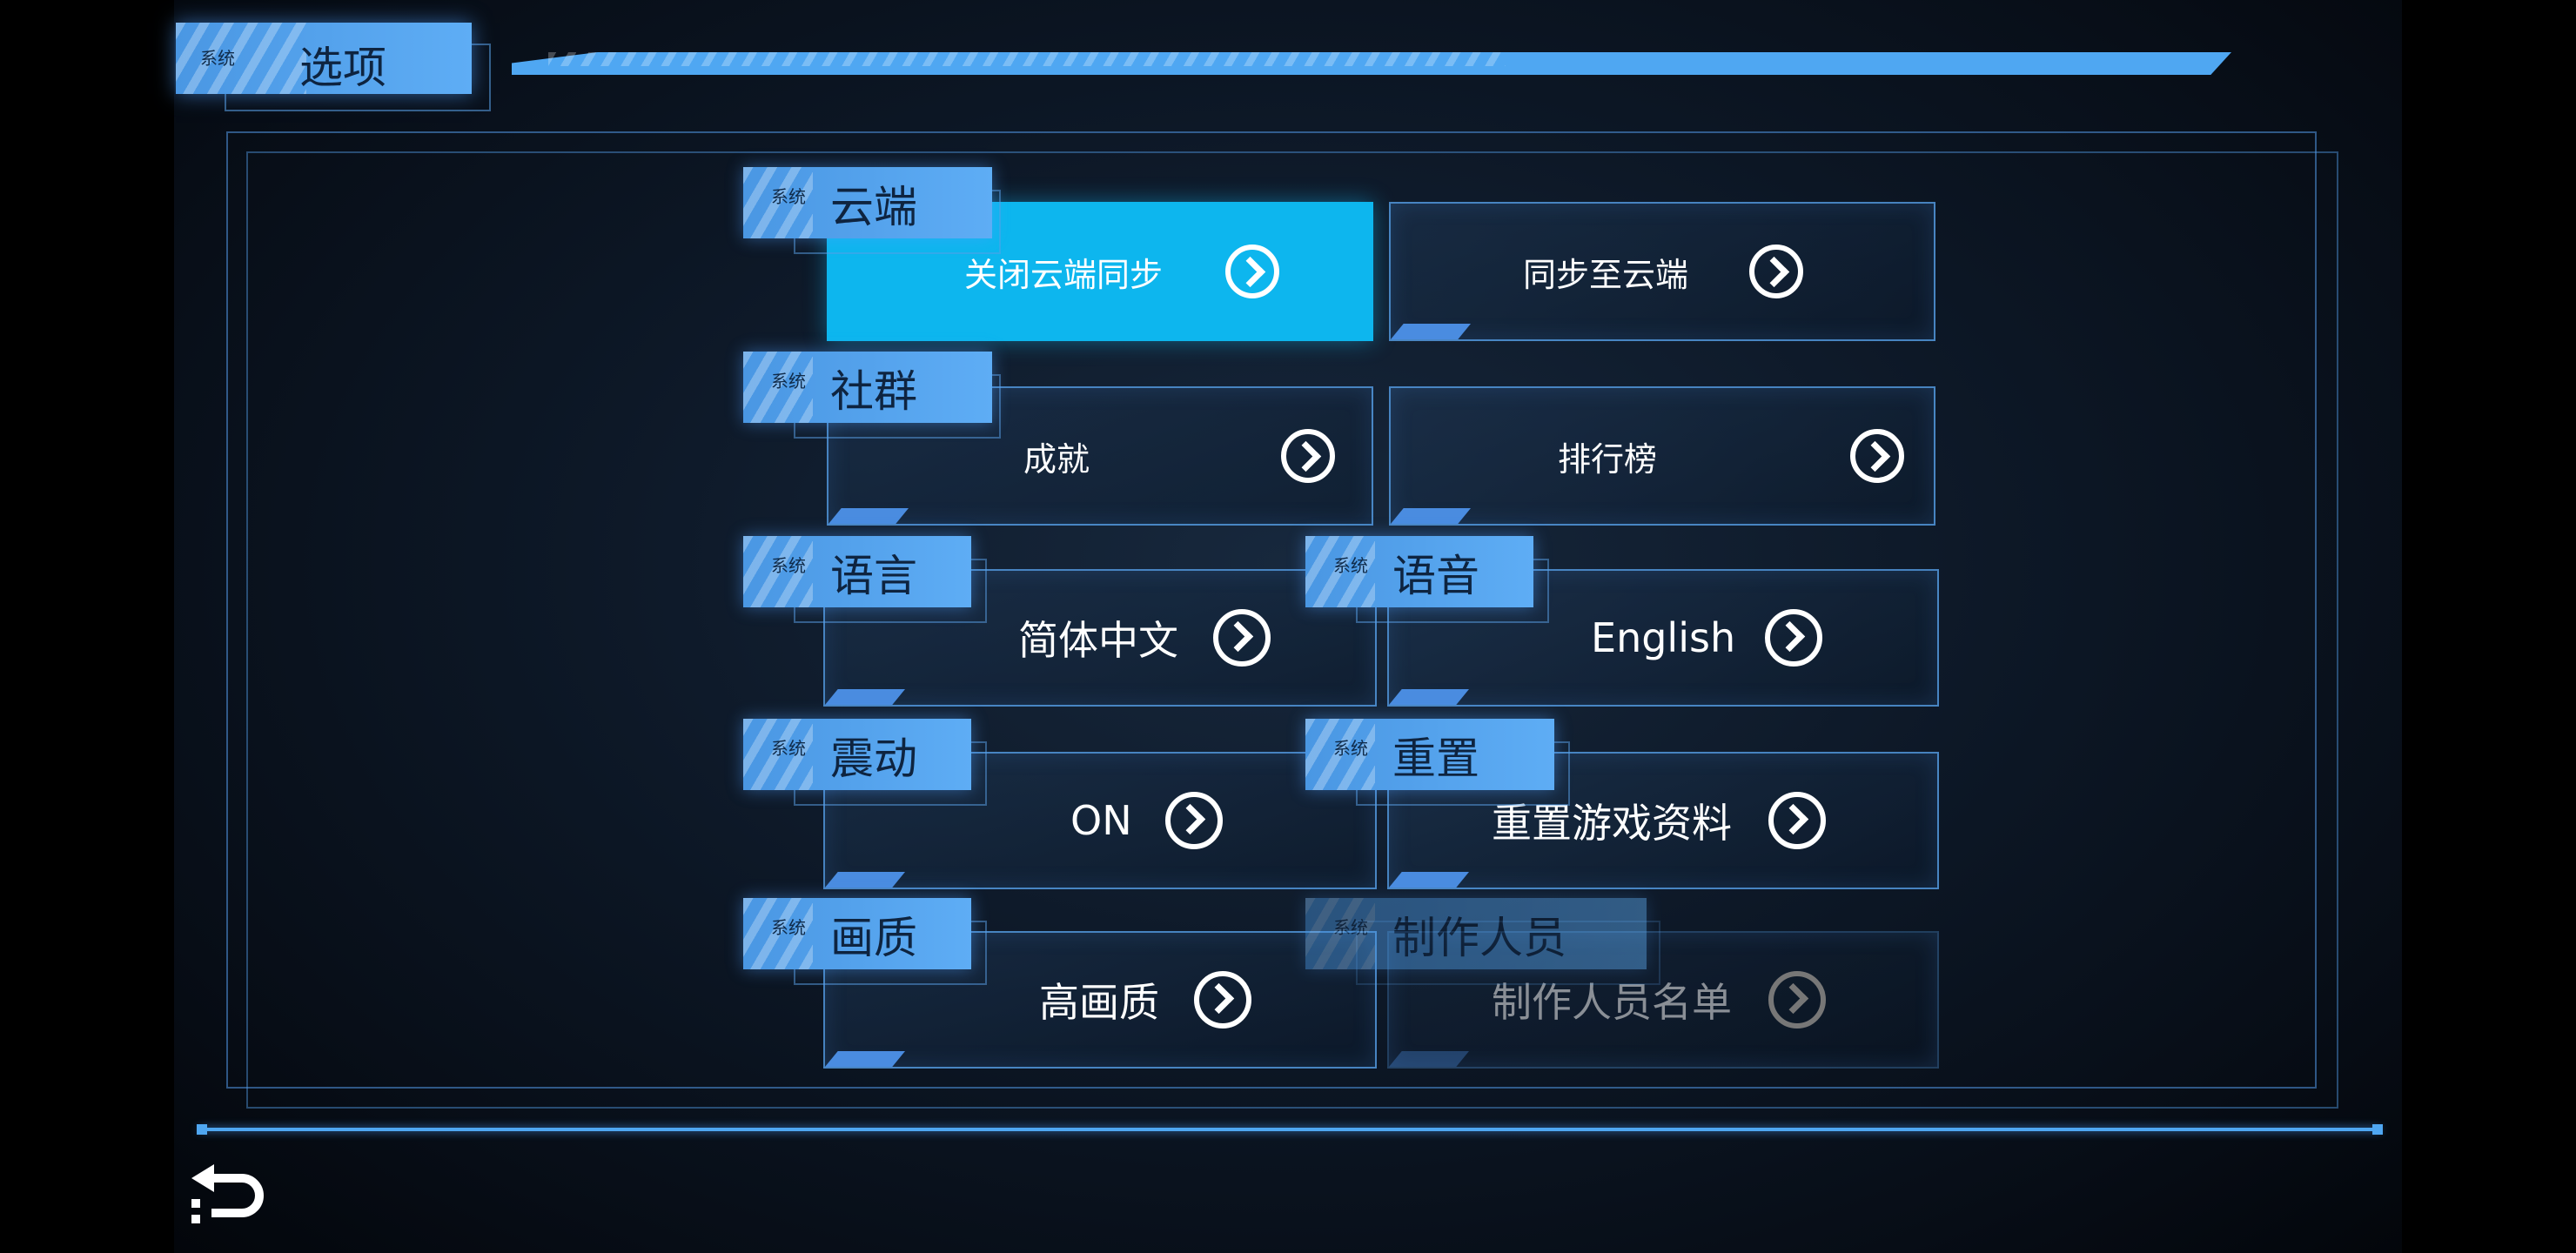 The width and height of the screenshot is (2576, 1253). I want to click on sync-to-cloud-label: 同步至云端, so click(1606, 274).